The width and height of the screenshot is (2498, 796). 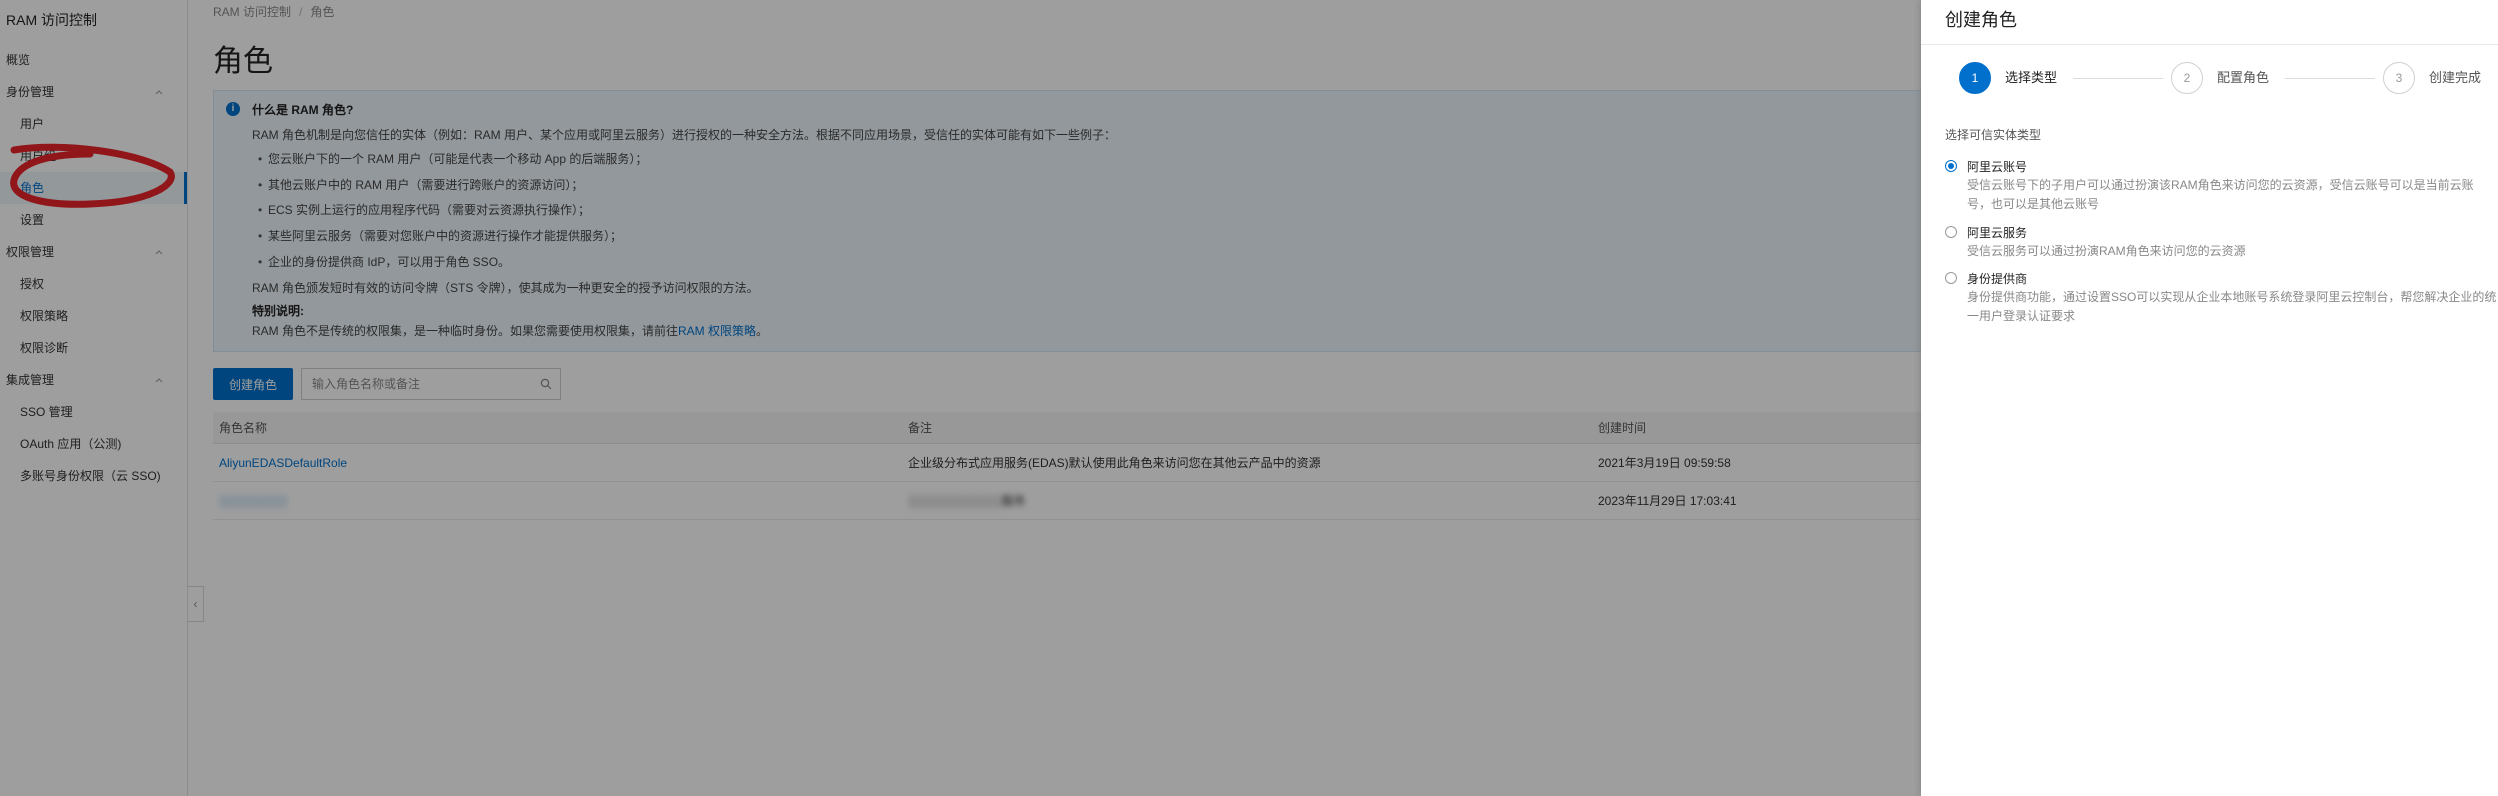 What do you see at coordinates (2031, 77) in the screenshot?
I see `step-label: 选择类型` at bounding box center [2031, 77].